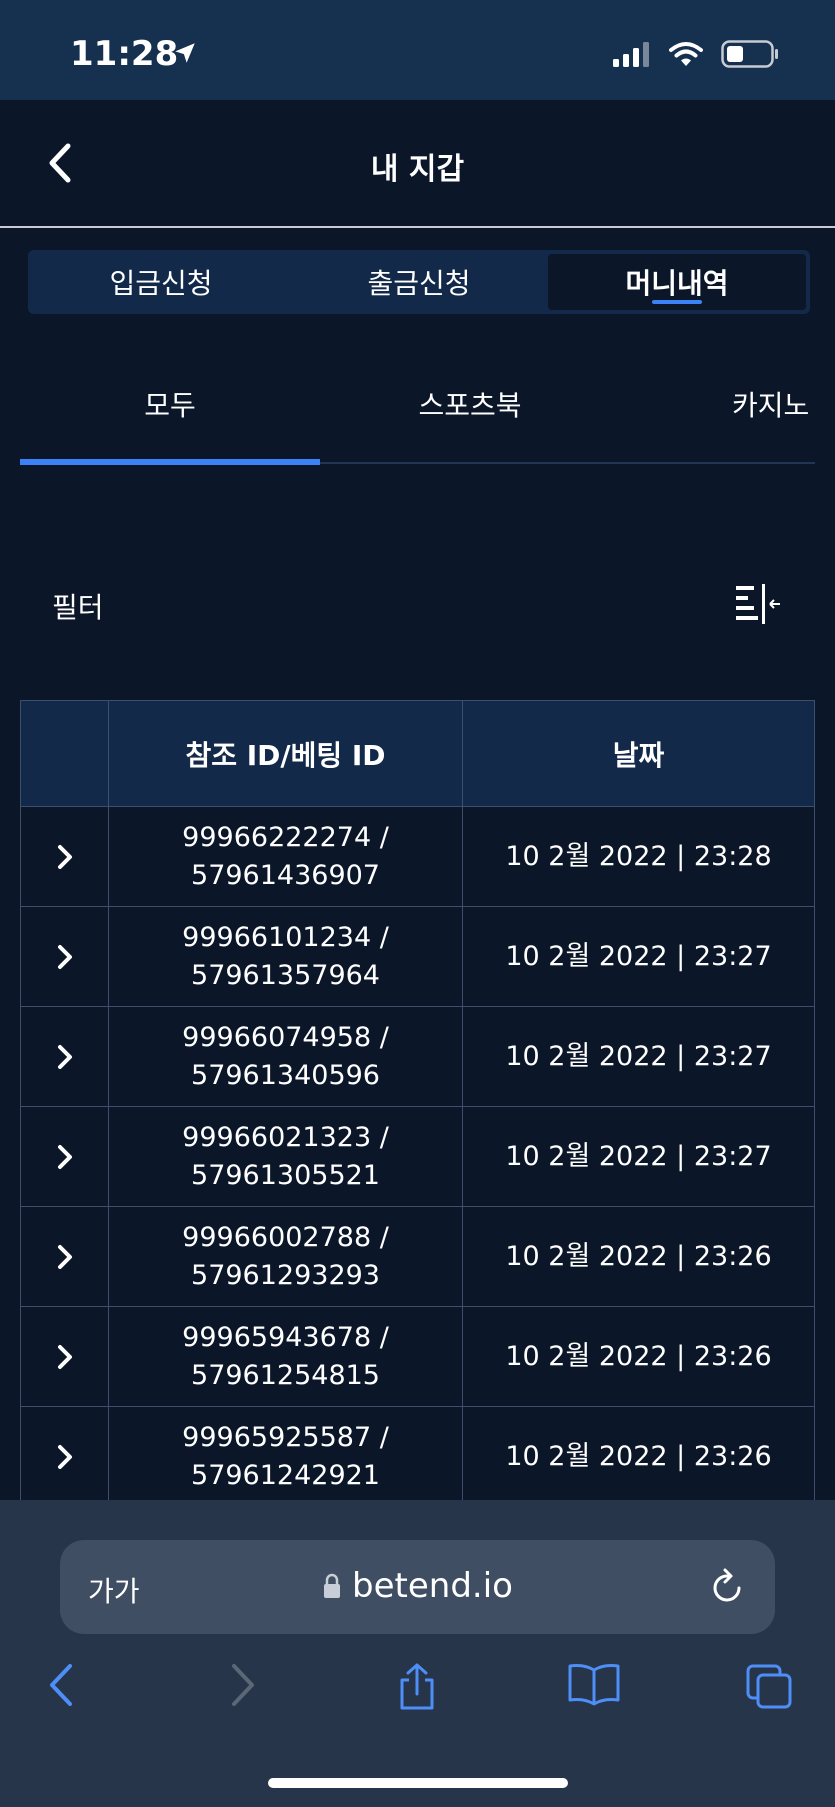 The height and width of the screenshot is (1807, 835). Describe the element at coordinates (417, 50) in the screenshot. I see `status-bar: 11:28` at that location.